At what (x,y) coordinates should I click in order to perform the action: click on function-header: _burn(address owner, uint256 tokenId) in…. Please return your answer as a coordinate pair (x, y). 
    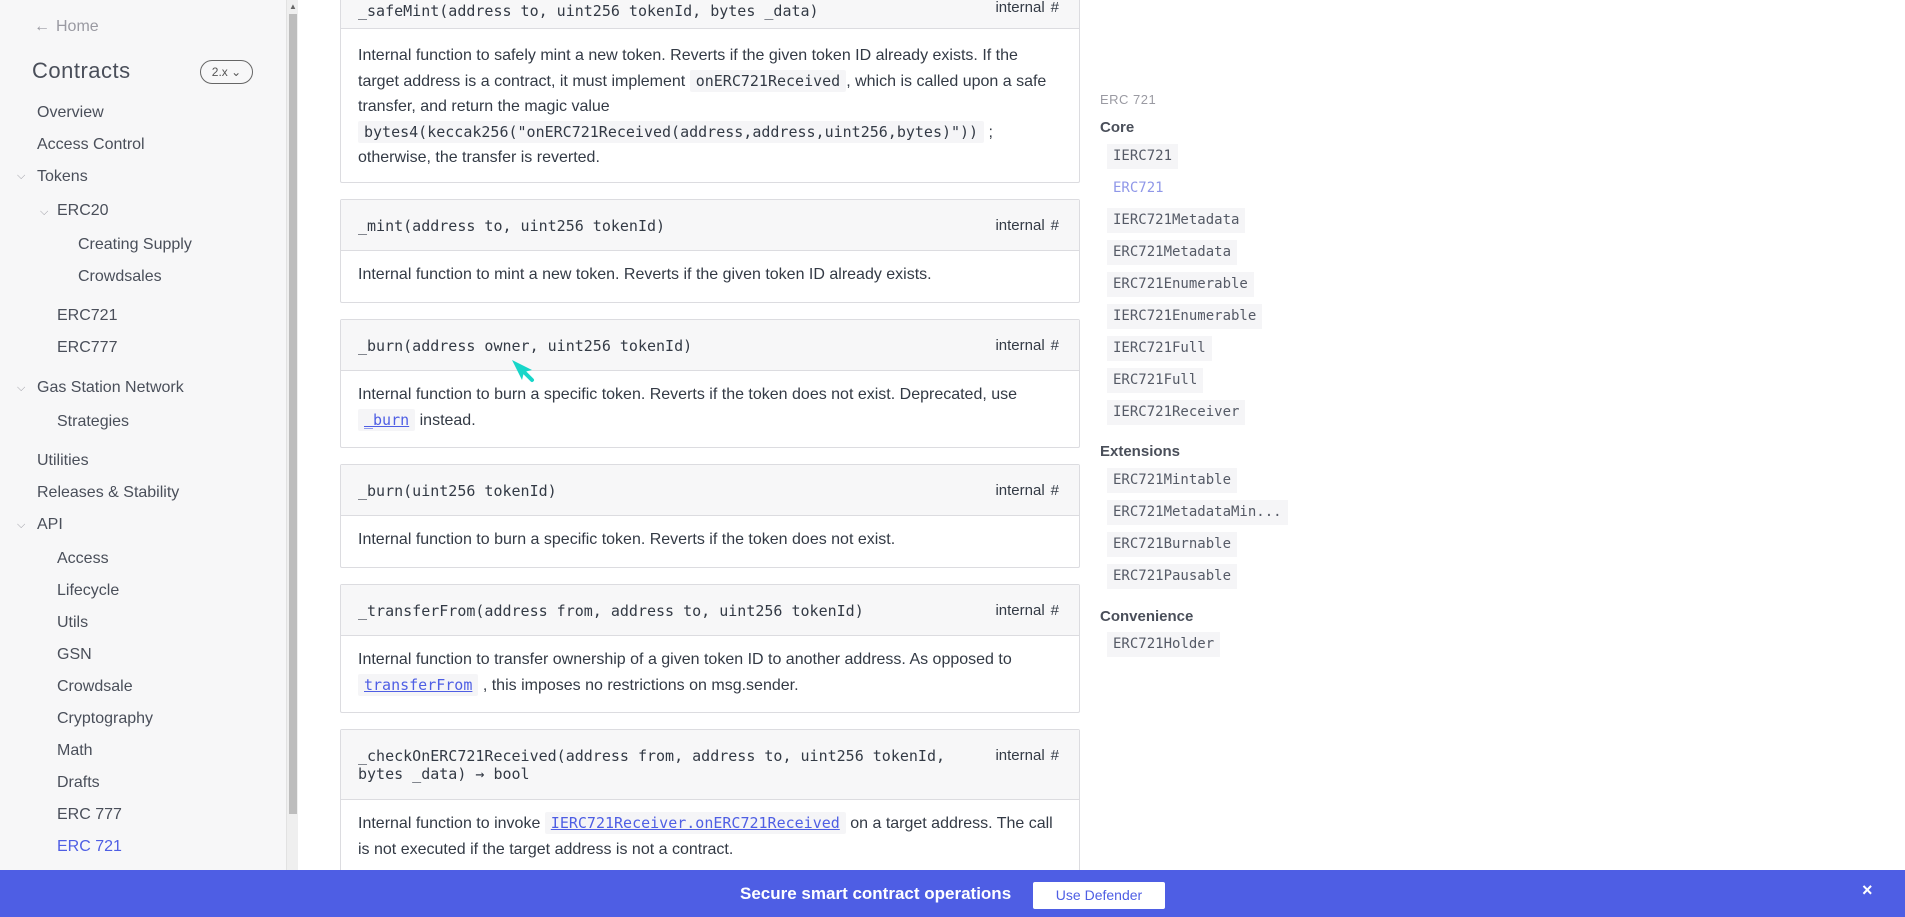
    Looking at the image, I should click on (710, 345).